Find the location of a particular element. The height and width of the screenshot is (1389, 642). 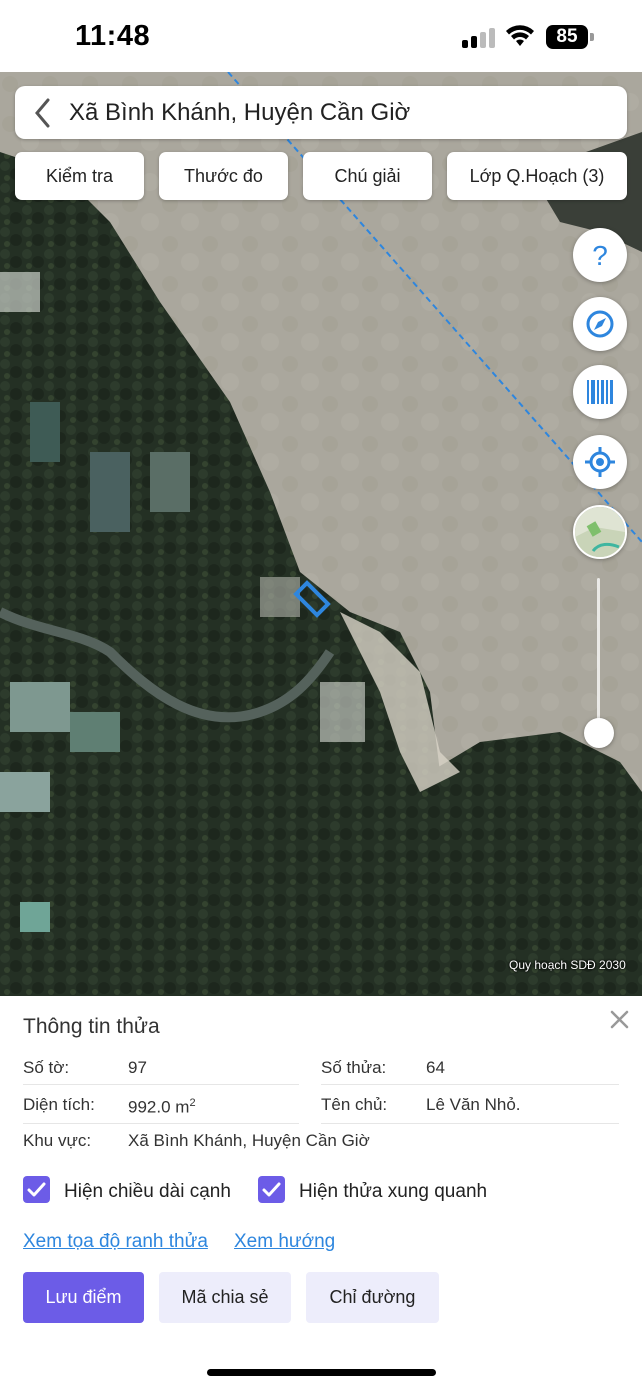

neighbors-checkbox is located at coordinates (271, 1189).